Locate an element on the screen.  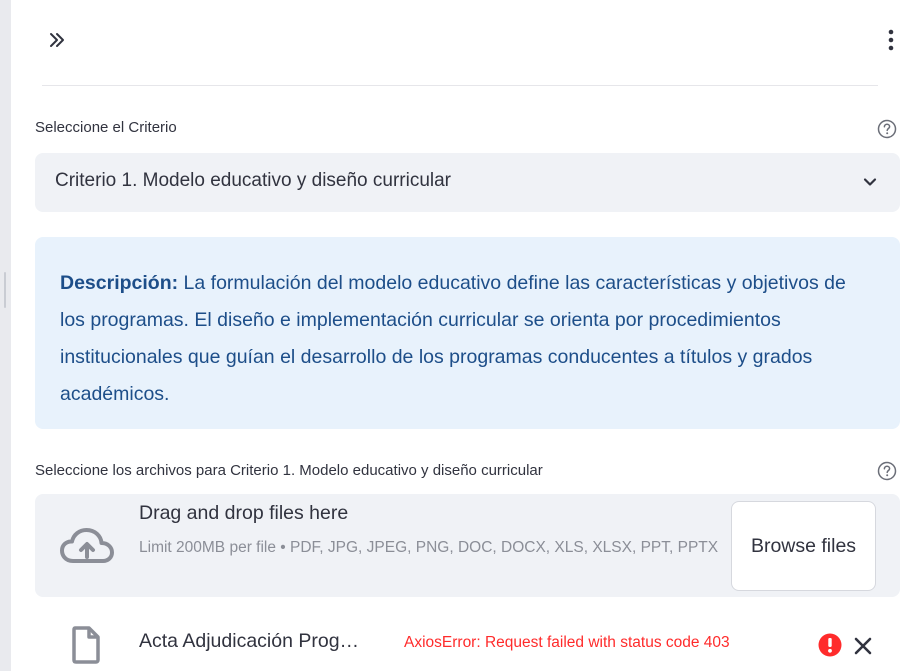
sidebar-header is located at coordinates (467, 43).